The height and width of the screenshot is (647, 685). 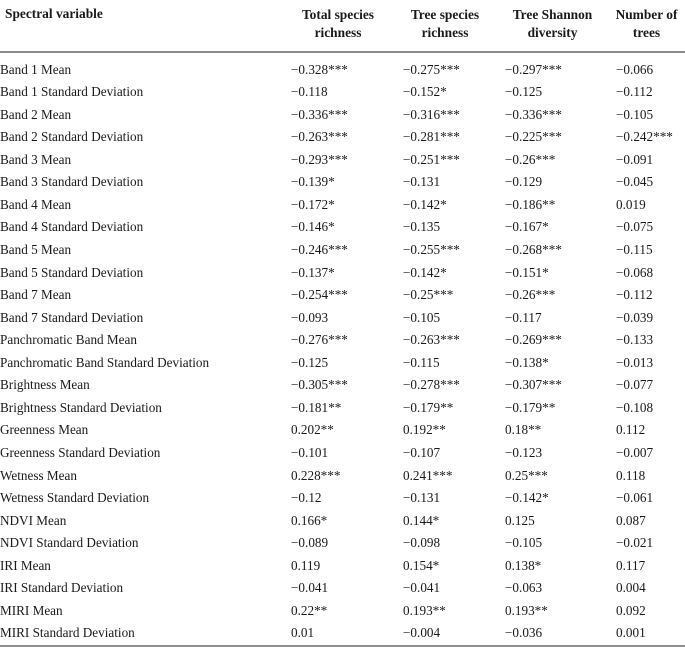 What do you see at coordinates (67, 633) in the screenshot?
I see `row-label: MIRI Standard Deviation` at bounding box center [67, 633].